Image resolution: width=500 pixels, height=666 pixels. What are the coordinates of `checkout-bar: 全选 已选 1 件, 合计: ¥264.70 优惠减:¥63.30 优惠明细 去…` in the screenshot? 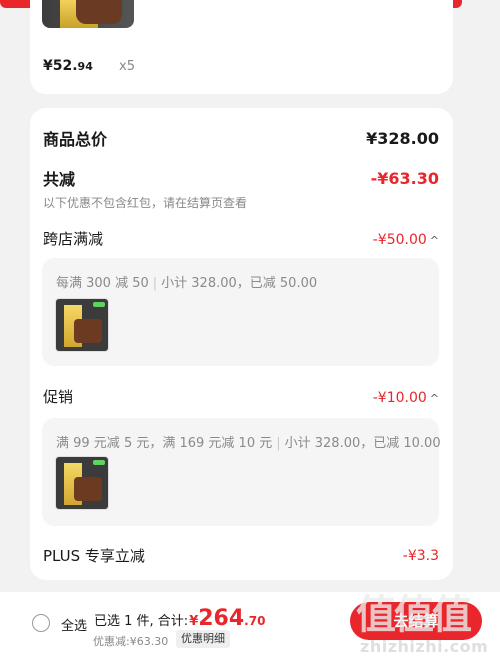 It's located at (250, 629).